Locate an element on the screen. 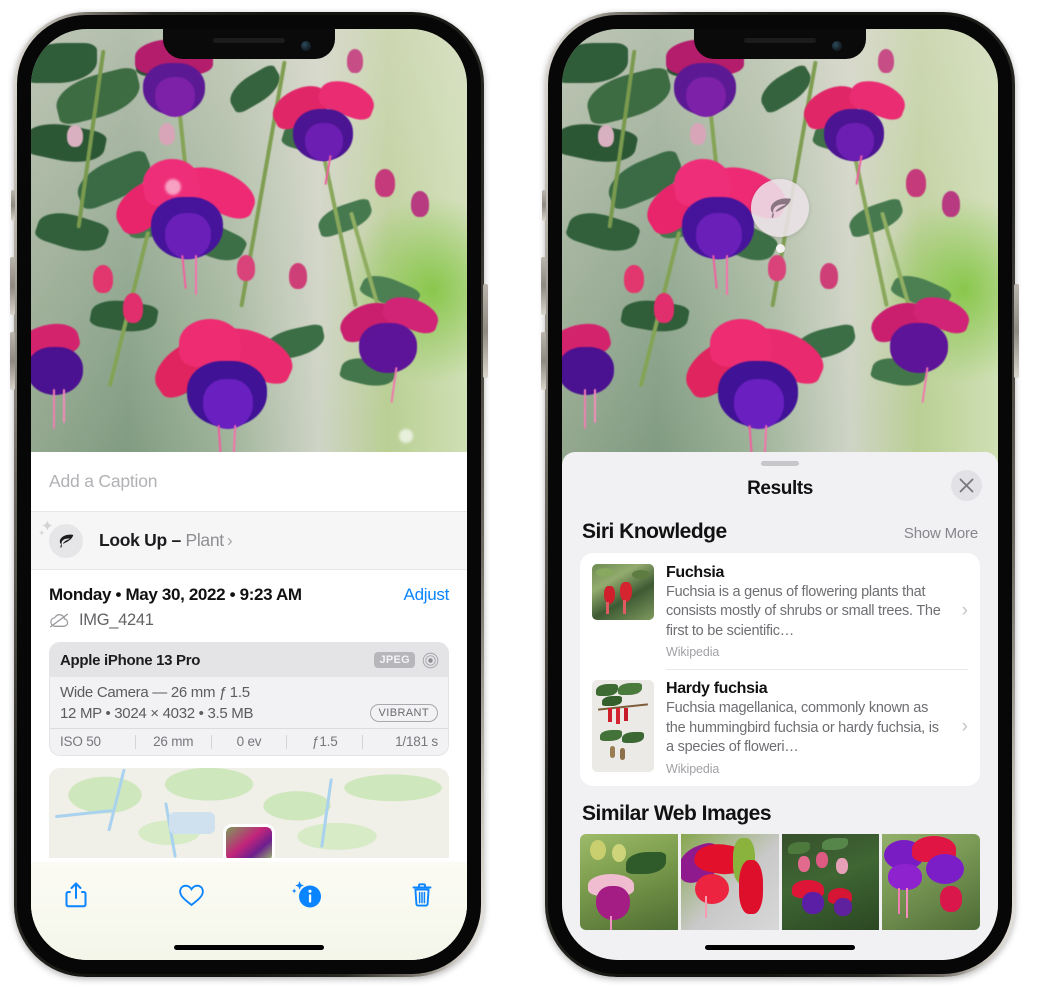 Image resolution: width=1055 pixels, height=985 pixels. delete-button is located at coordinates (422, 895).